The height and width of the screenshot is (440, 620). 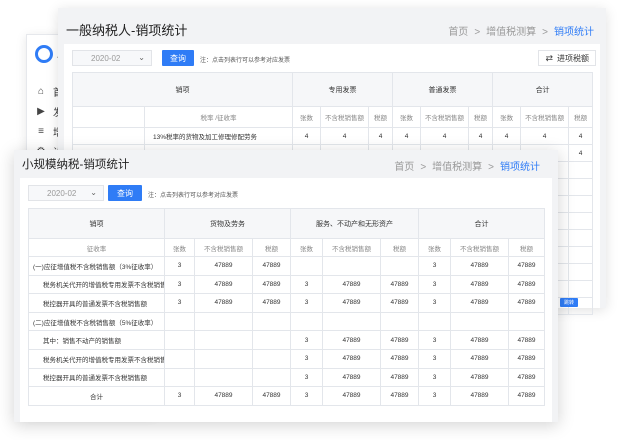 I want to click on row-label: 合计, so click(x=96, y=396).